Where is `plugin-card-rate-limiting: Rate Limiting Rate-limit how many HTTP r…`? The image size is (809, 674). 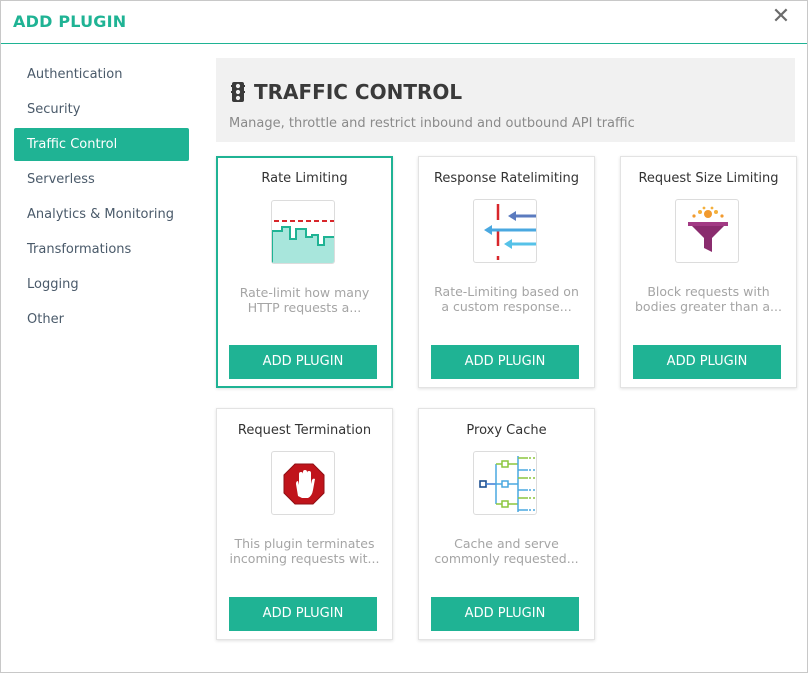
plugin-card-rate-limiting: Rate Limiting Rate-limit how many HTTP r… is located at coordinates (304, 272).